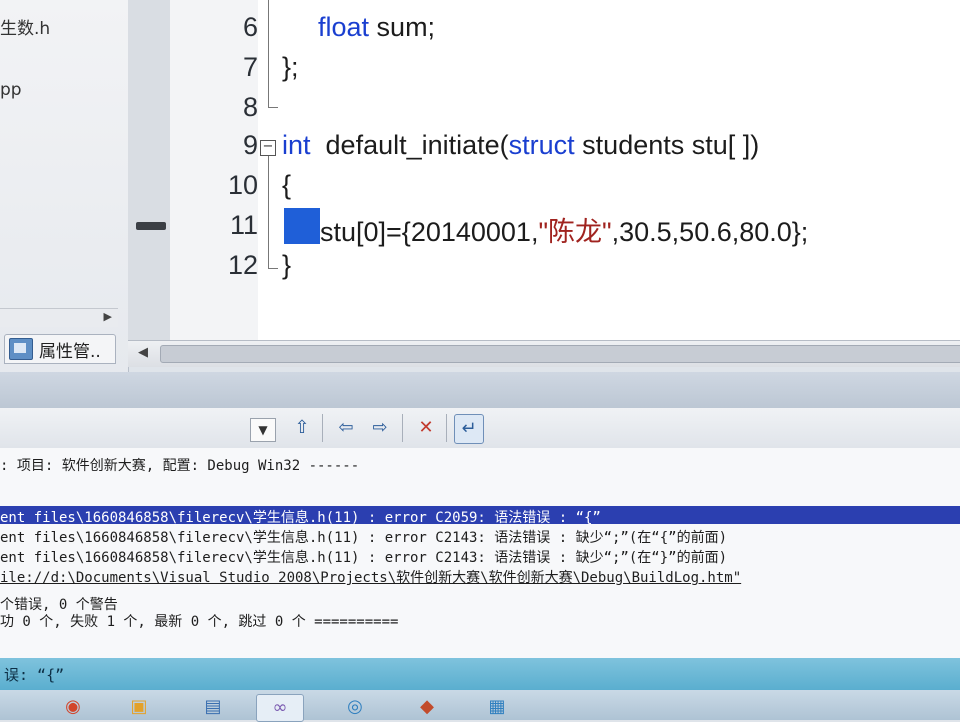 This screenshot has height=722, width=960. I want to click on solution-tree-item: 生数.h, so click(25, 26).